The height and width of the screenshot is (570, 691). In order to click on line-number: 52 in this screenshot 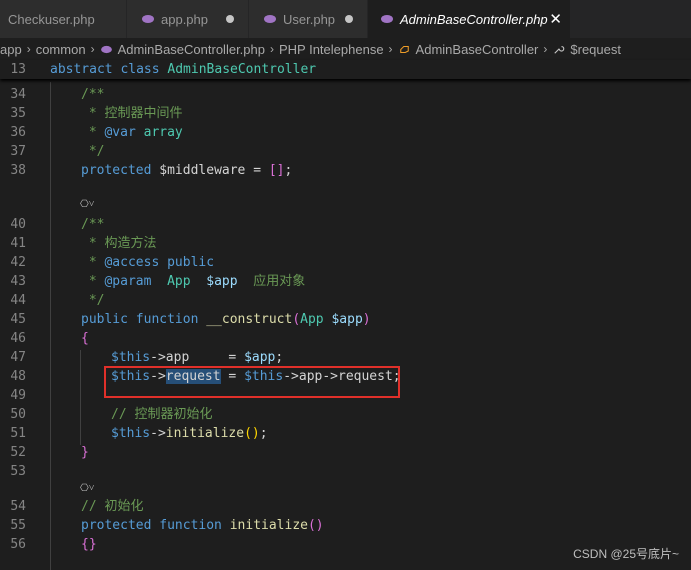, I will do `click(18, 452)`.